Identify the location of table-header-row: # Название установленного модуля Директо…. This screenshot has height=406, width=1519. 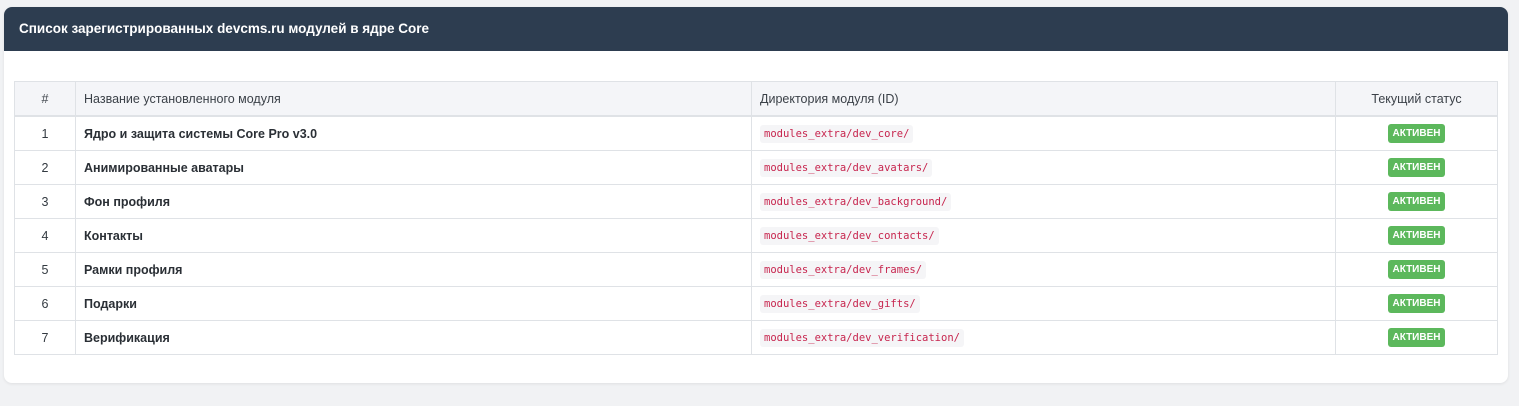
(756, 99).